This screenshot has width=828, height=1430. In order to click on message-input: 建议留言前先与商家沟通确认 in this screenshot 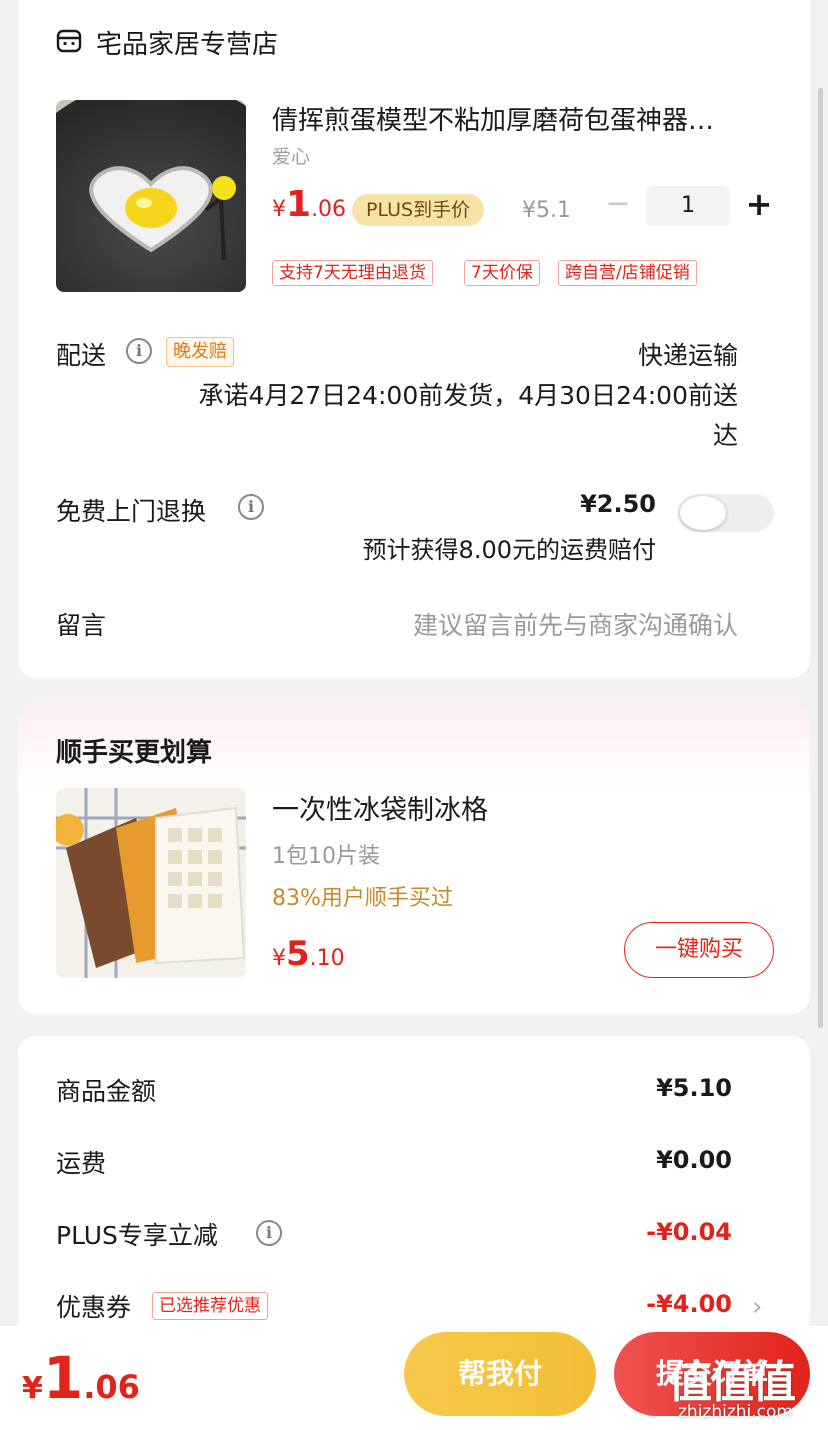, I will do `click(575, 624)`.